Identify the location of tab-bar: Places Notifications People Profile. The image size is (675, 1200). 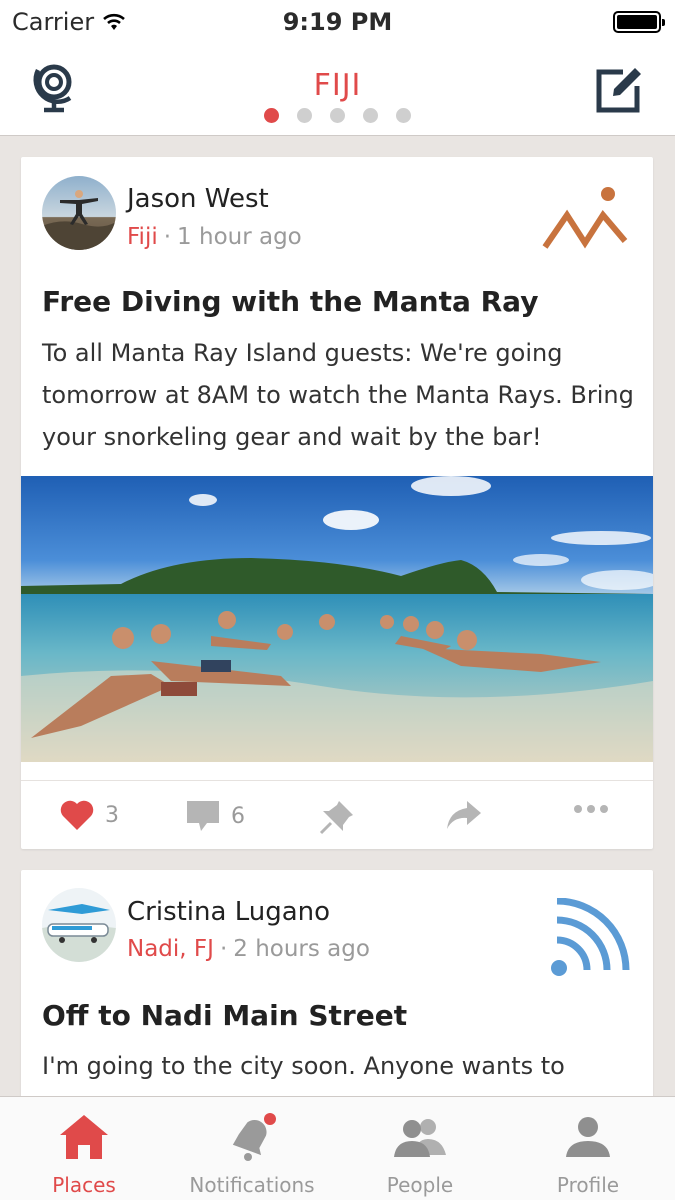
(337, 1148).